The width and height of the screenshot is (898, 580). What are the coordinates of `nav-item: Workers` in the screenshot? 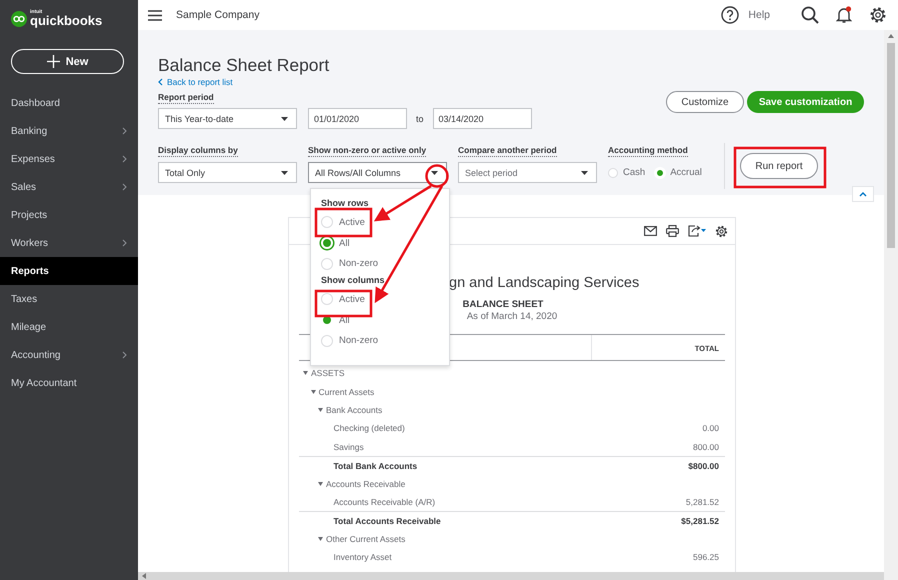 It's located at (69, 243).